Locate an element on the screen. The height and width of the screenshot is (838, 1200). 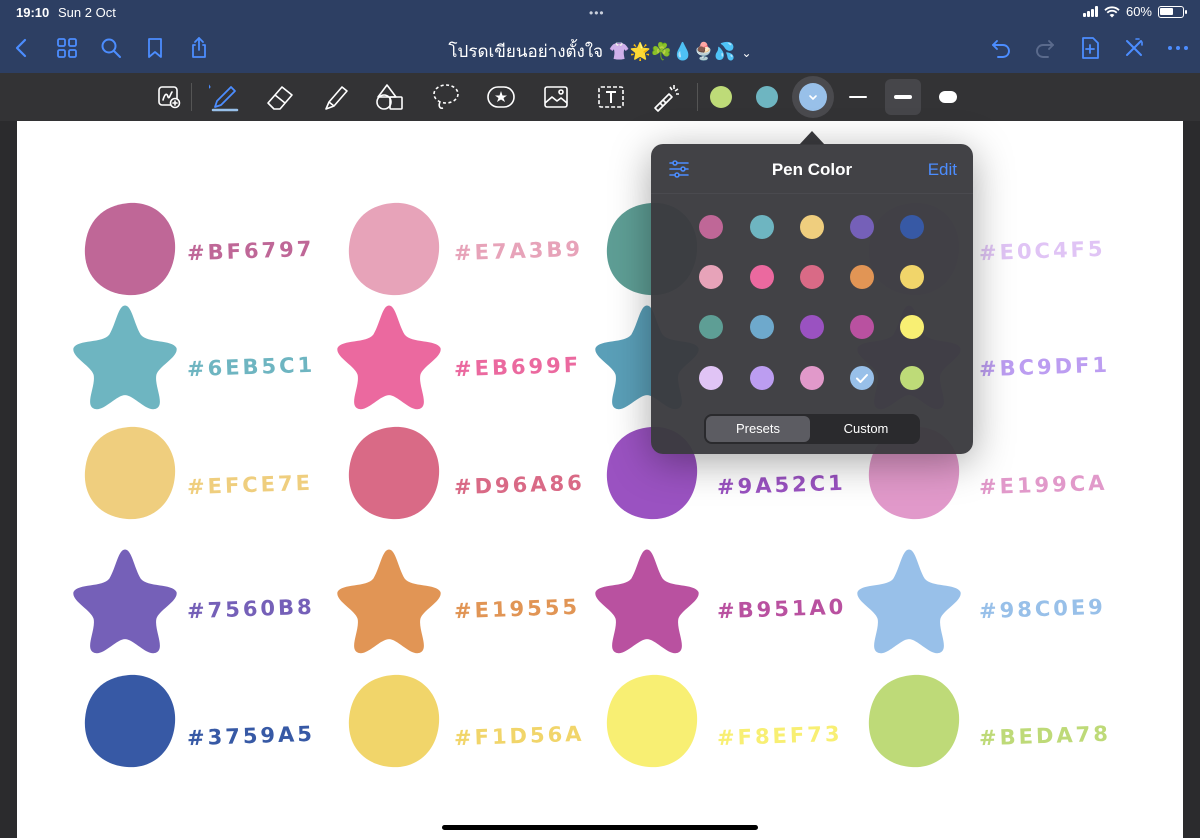
edit-button: Edit is located at coordinates (942, 170).